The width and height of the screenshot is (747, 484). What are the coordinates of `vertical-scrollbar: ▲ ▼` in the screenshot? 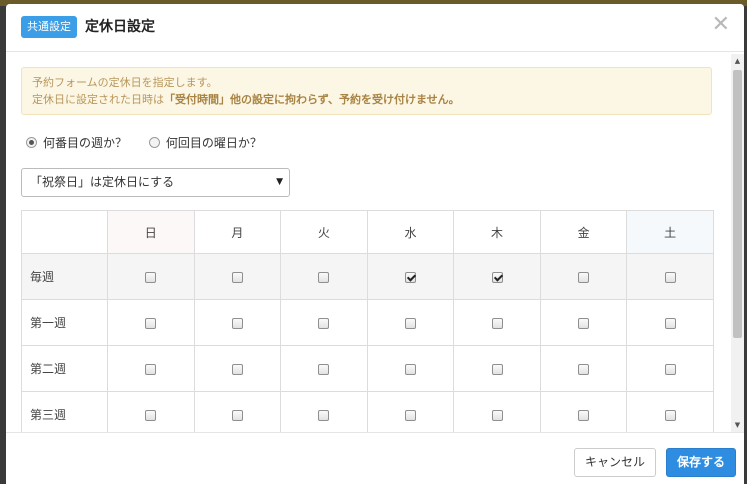 It's located at (737, 243).